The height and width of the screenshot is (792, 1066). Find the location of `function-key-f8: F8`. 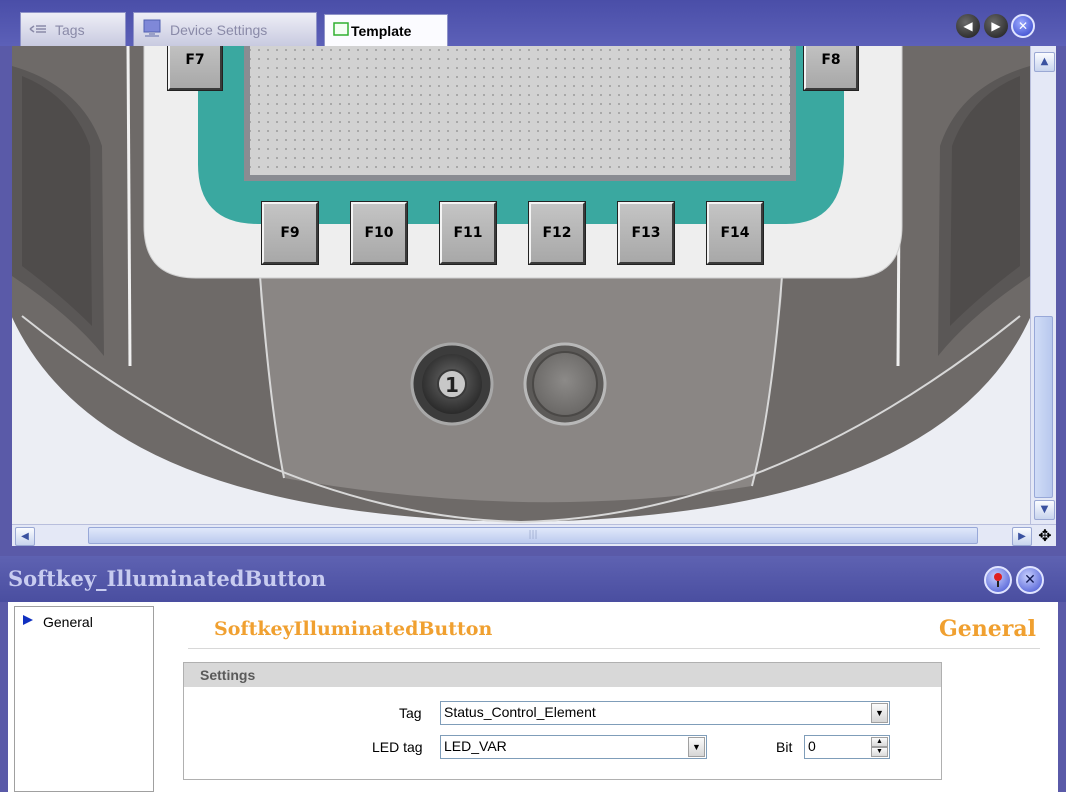

function-key-f8: F8 is located at coordinates (831, 68).